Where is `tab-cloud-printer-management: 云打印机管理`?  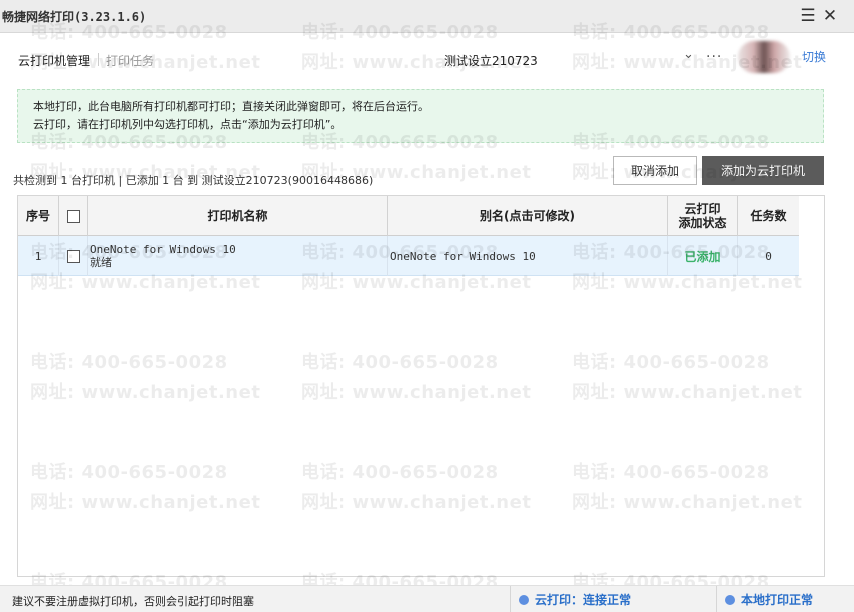
tab-cloud-printer-management: 云打印机管理 is located at coordinates (54, 60).